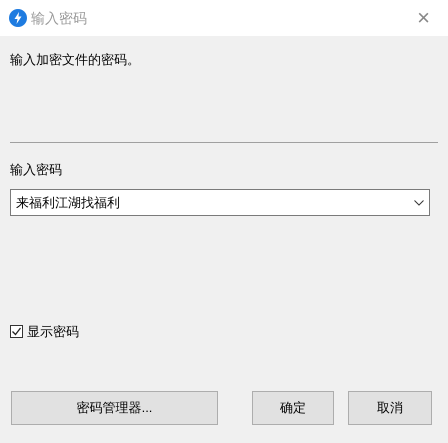 The height and width of the screenshot is (443, 448). Describe the element at coordinates (59, 18) in the screenshot. I see `window-title: 输入密码` at that location.